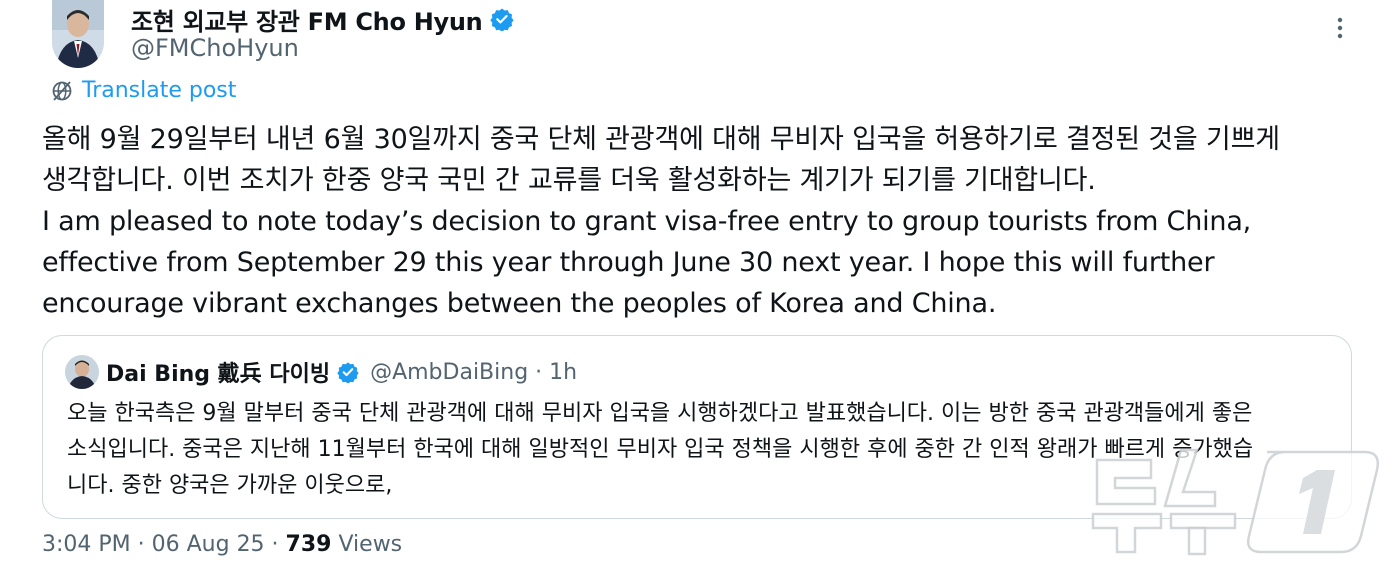 The width and height of the screenshot is (1400, 569). What do you see at coordinates (308, 544) in the screenshot?
I see `views-count: 739` at bounding box center [308, 544].